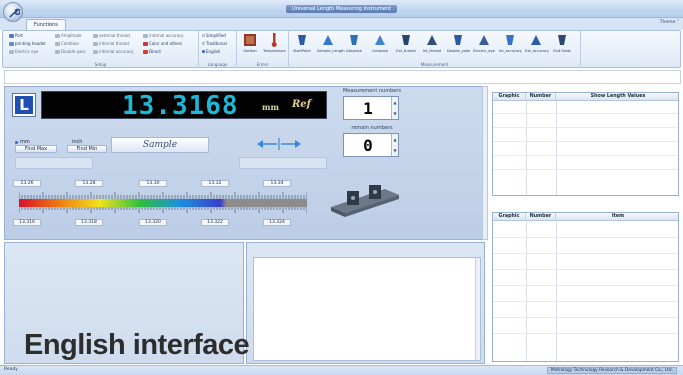 The image size is (683, 375). Describe the element at coordinates (67, 43) in the screenshot. I see `setup-combine: Combine` at that location.